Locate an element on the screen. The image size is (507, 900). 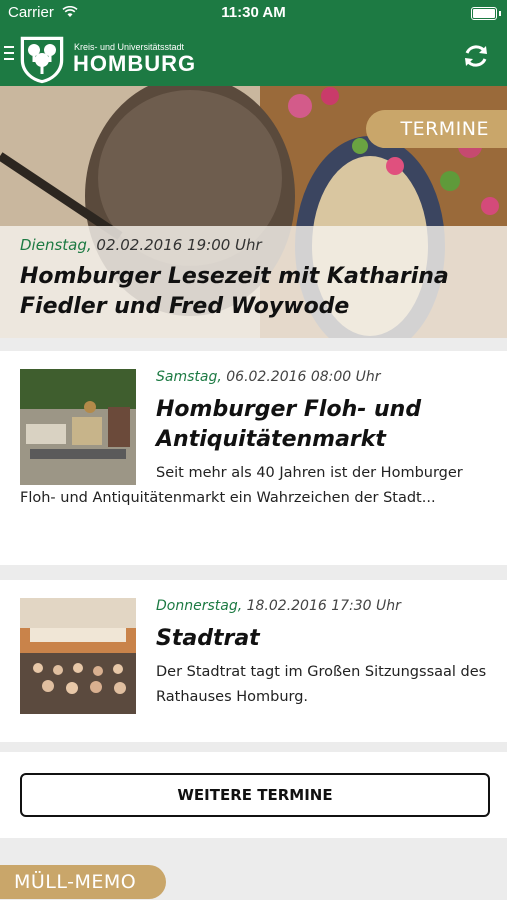
event-date: Samstag, 06.02.2016 08:00 Uhr is located at coordinates (268, 377).